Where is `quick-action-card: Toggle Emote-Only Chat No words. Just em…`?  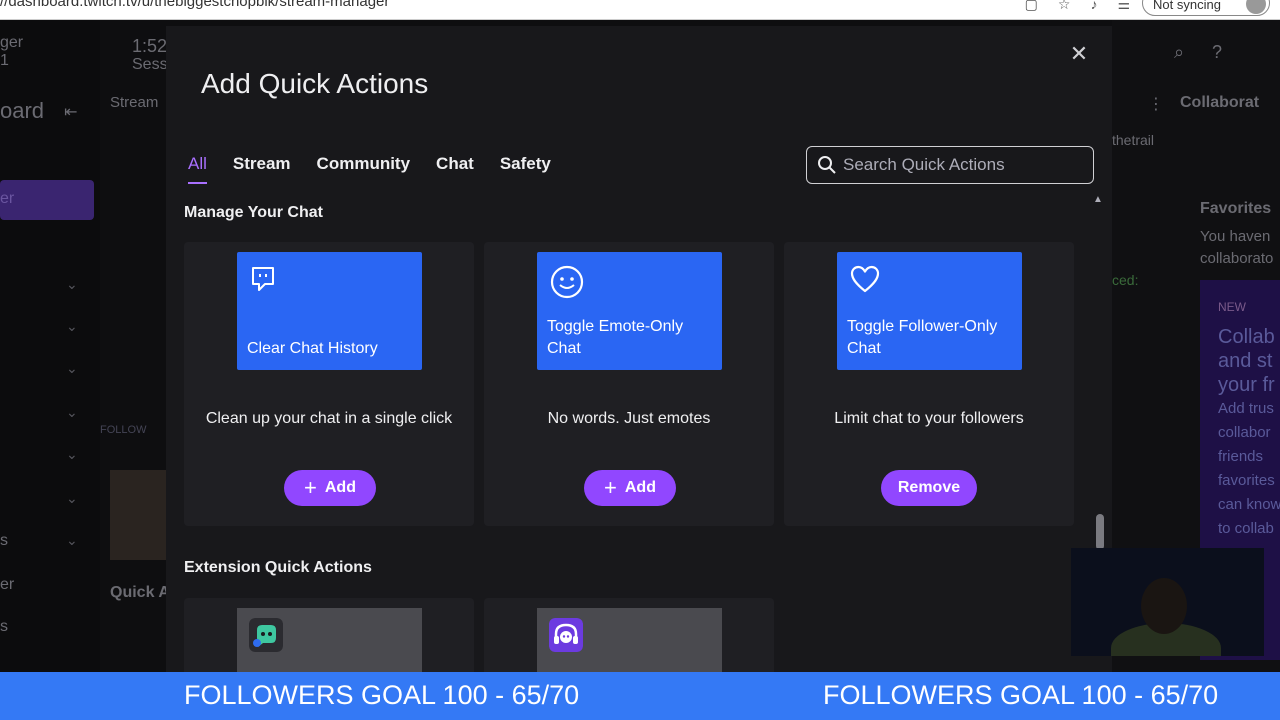 quick-action-card: Toggle Emote-Only Chat No words. Just em… is located at coordinates (629, 384).